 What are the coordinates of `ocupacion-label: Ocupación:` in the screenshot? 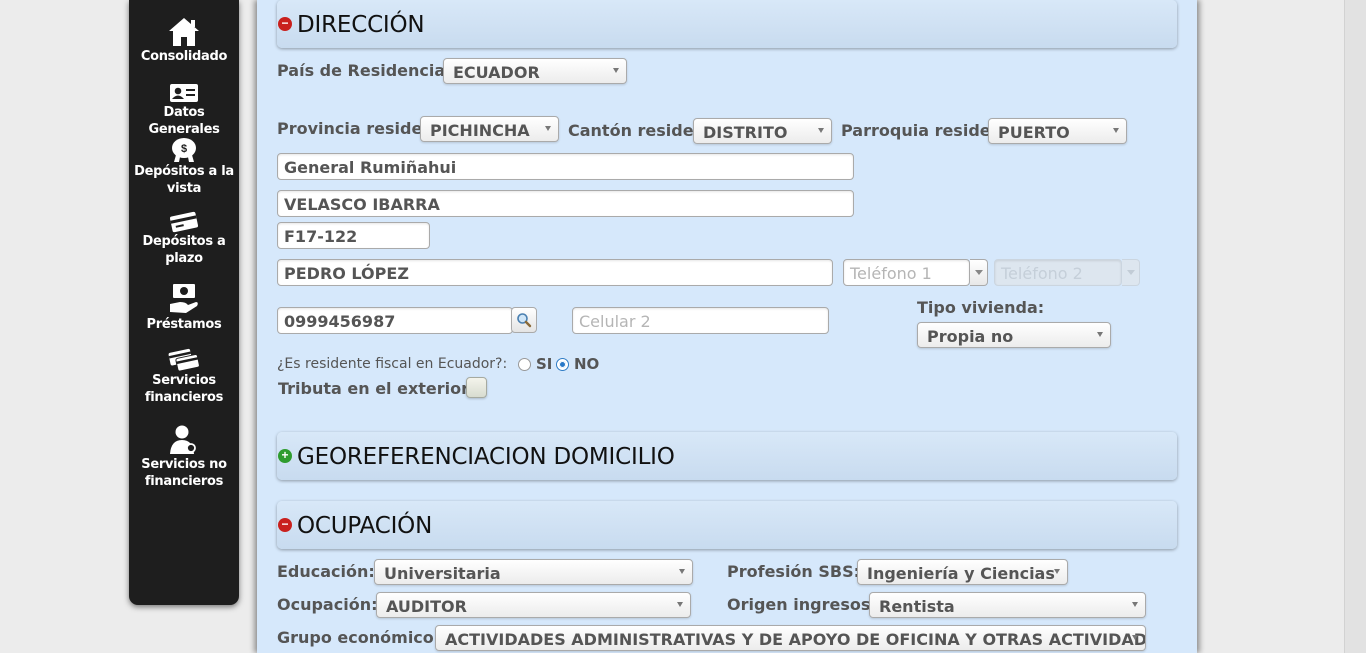 It's located at (327, 604).